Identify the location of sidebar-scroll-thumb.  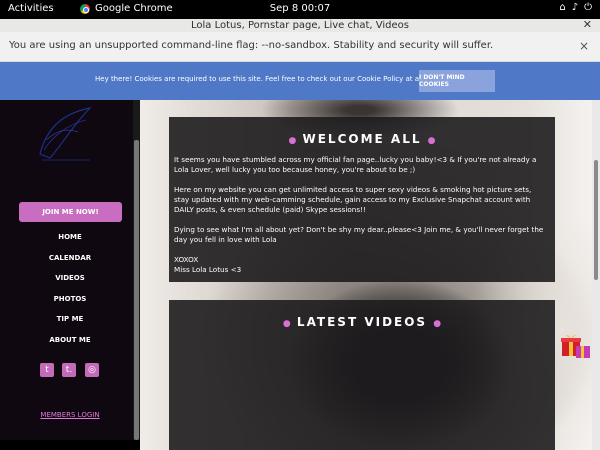
(136, 290).